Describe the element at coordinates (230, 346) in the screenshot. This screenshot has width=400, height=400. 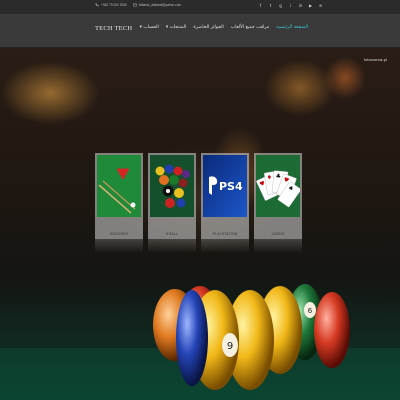
I see `svg-text: 9` at that location.